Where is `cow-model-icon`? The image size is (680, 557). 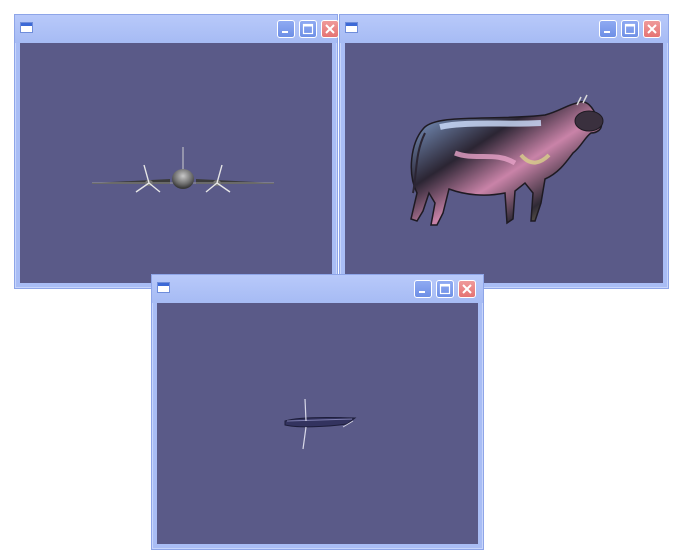
cow-model-icon is located at coordinates (507, 160).